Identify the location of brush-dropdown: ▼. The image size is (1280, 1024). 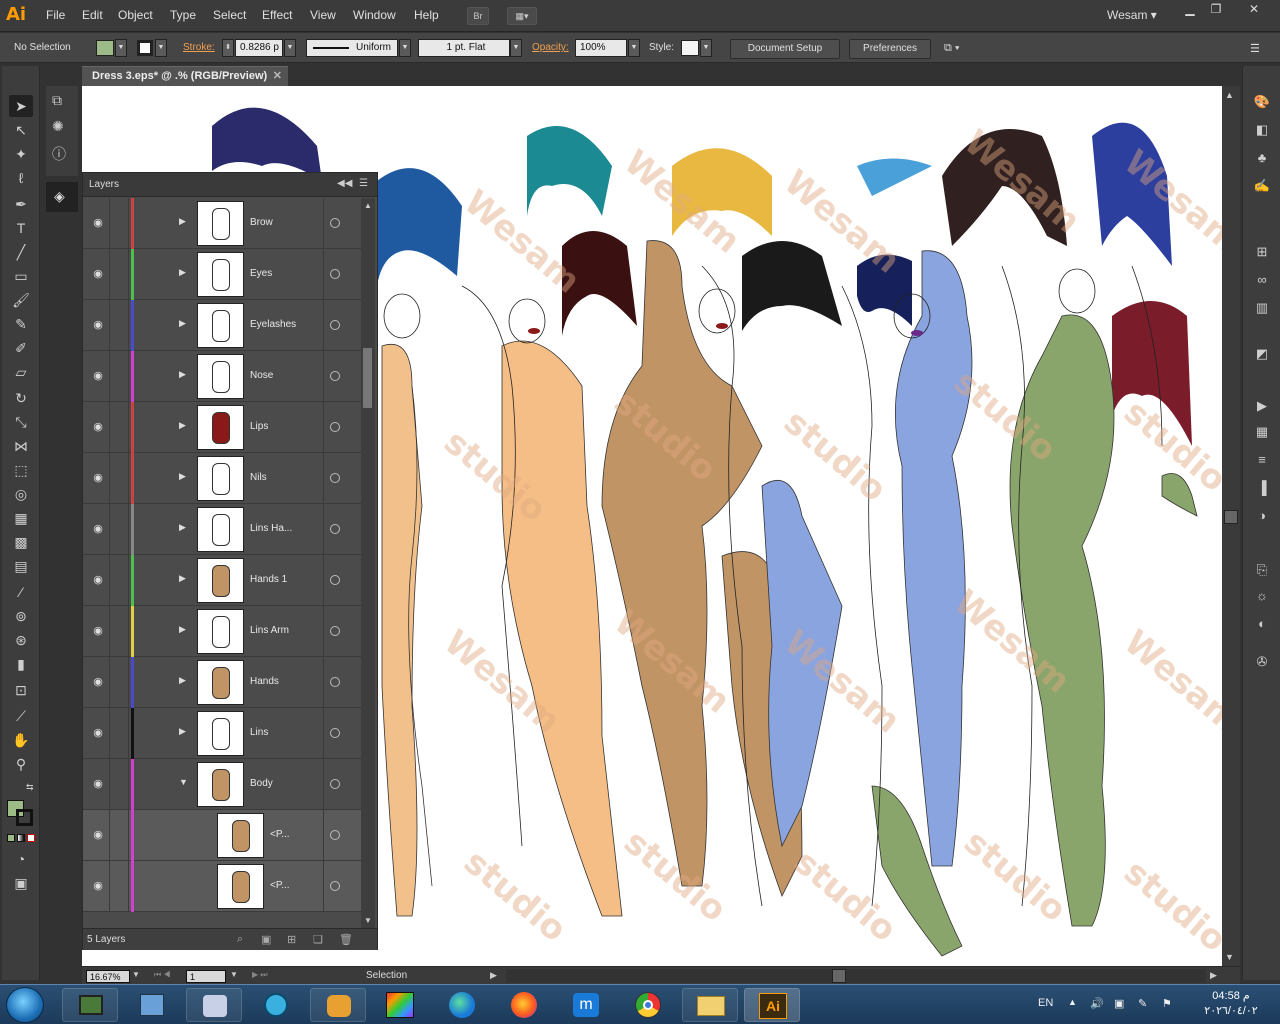
(516, 48).